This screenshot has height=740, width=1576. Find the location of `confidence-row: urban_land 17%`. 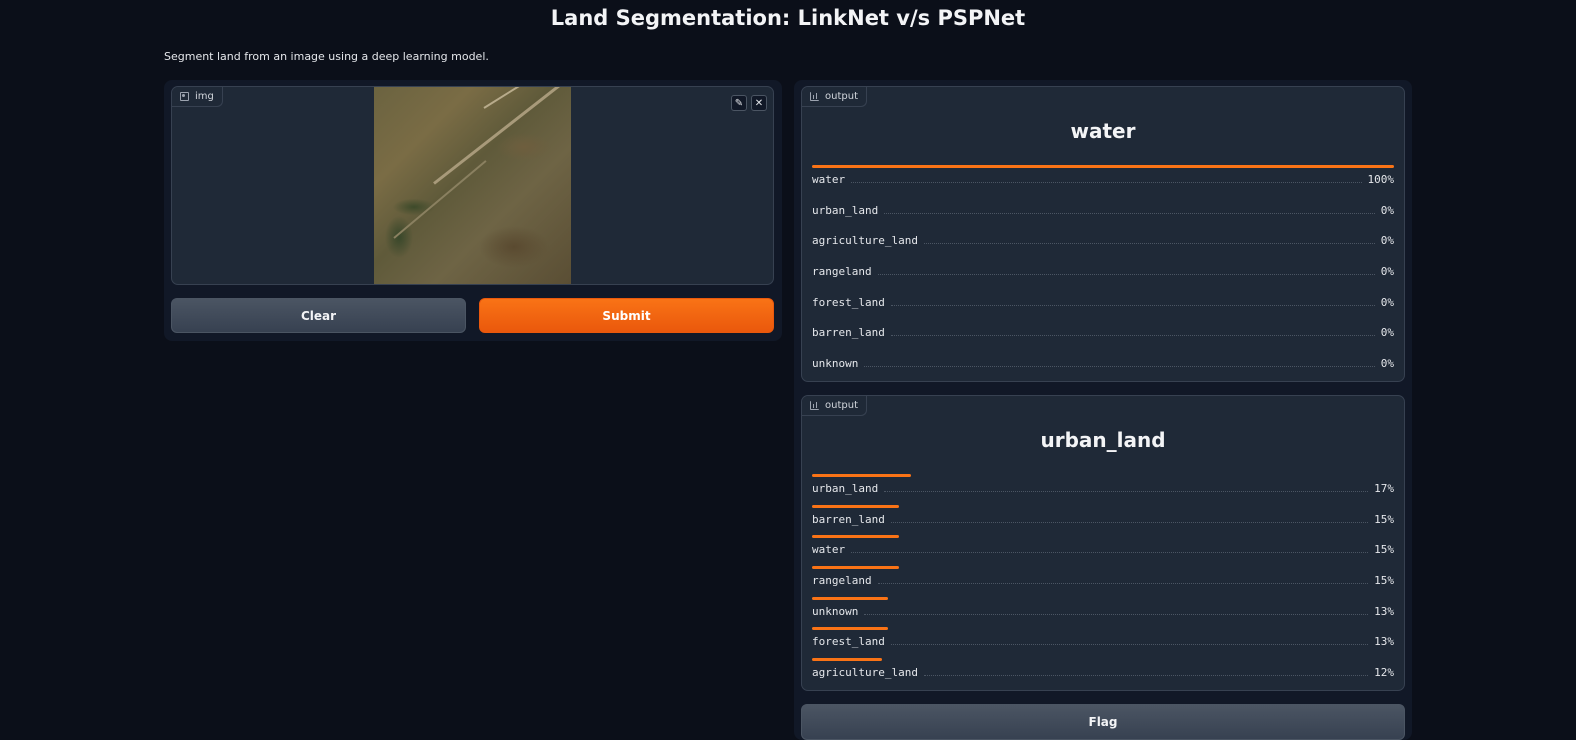

confidence-row: urban_land 17% is located at coordinates (1103, 489).